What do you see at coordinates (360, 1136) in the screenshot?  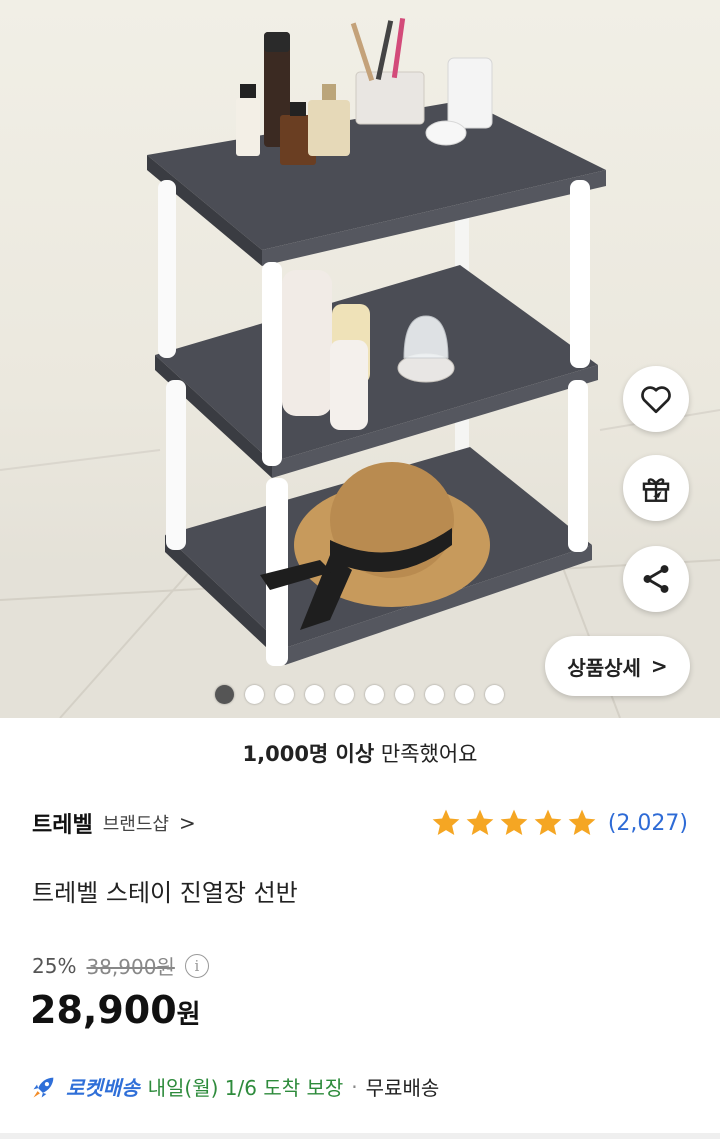 I see `section-divider` at bounding box center [360, 1136].